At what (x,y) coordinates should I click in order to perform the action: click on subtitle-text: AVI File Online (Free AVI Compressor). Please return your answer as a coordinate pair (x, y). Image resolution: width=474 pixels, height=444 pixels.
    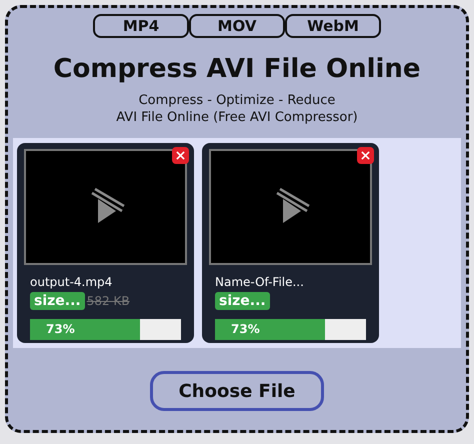
    Looking at the image, I should click on (237, 117).